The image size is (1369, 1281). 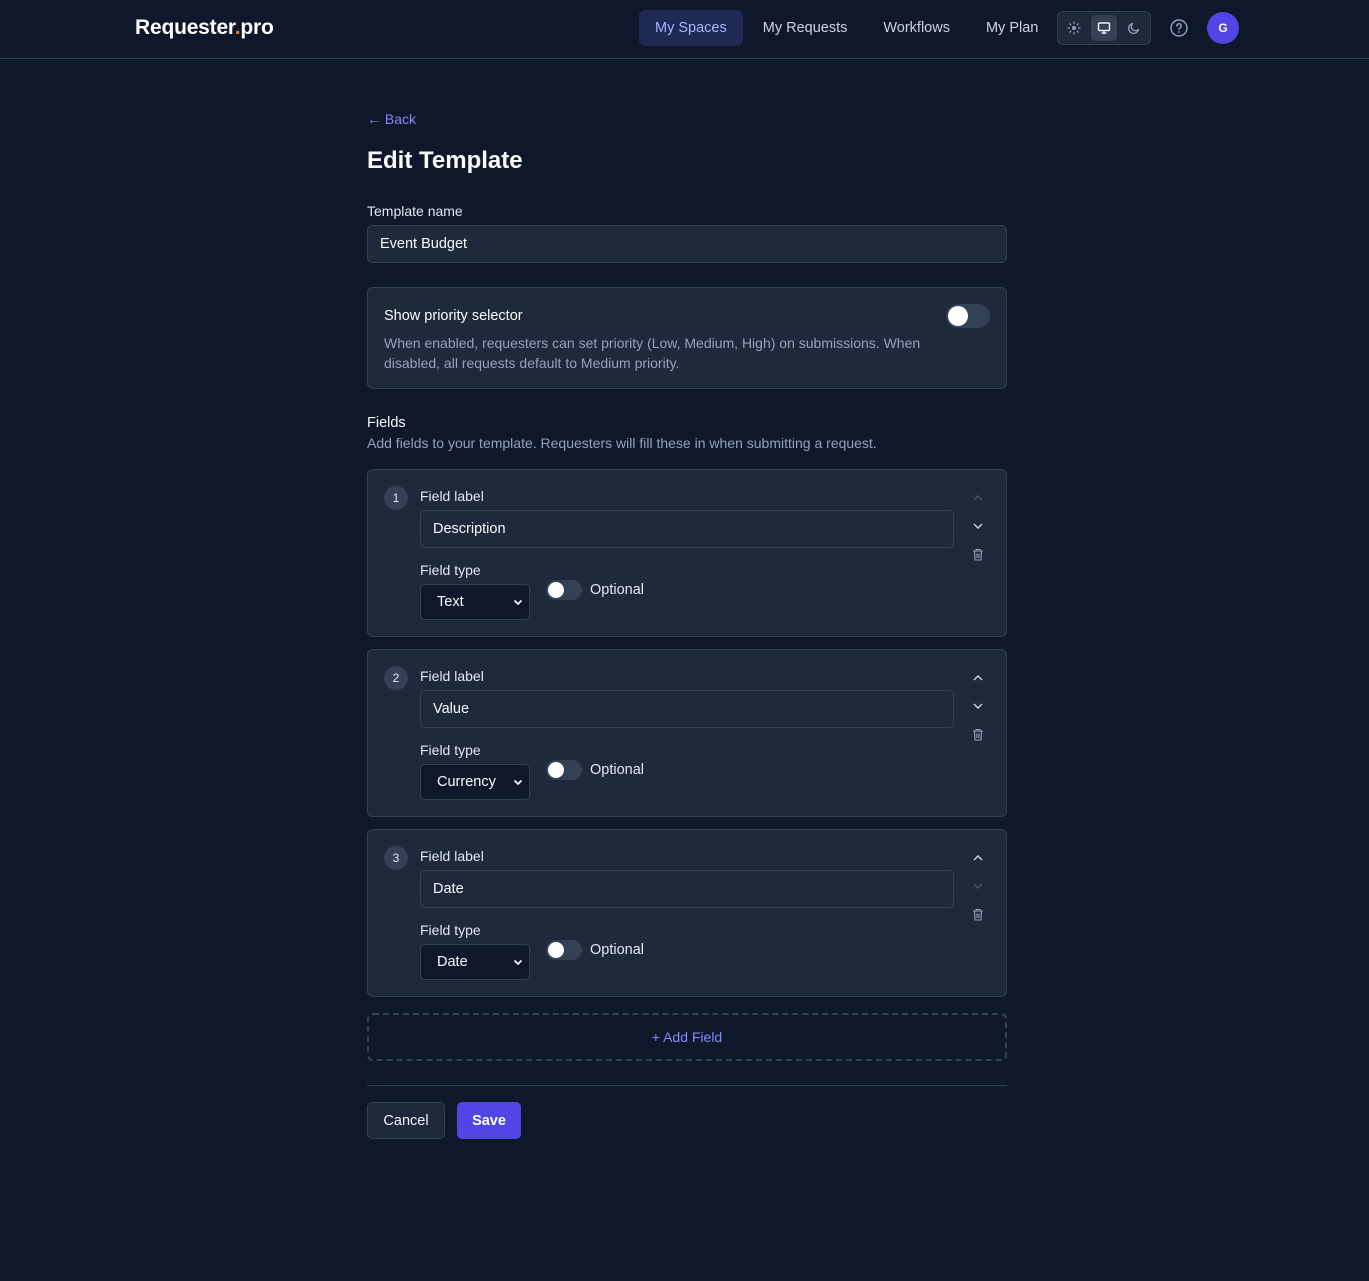 What do you see at coordinates (687, 1037) in the screenshot?
I see `add-field-button: + Add Field` at bounding box center [687, 1037].